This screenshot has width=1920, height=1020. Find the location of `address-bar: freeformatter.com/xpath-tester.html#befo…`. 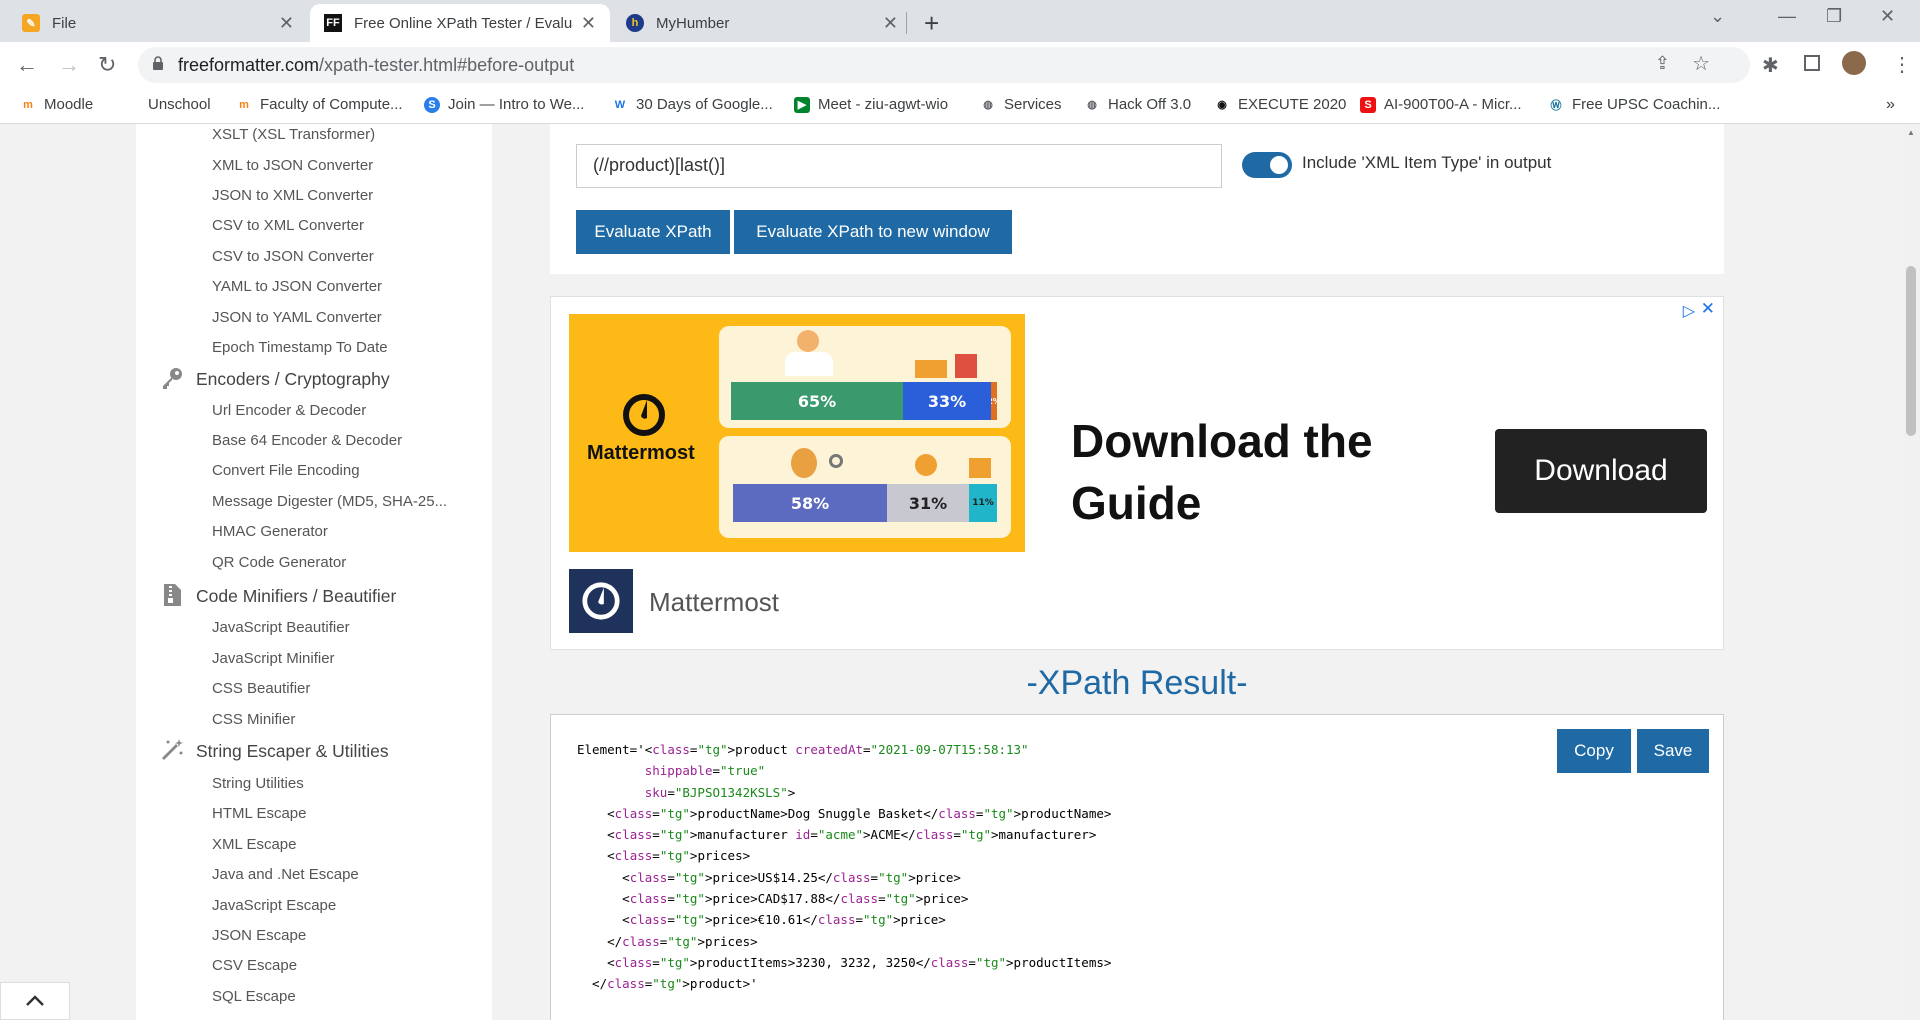

address-bar: freeformatter.com/xpath-tester.html#befo… is located at coordinates (944, 65).